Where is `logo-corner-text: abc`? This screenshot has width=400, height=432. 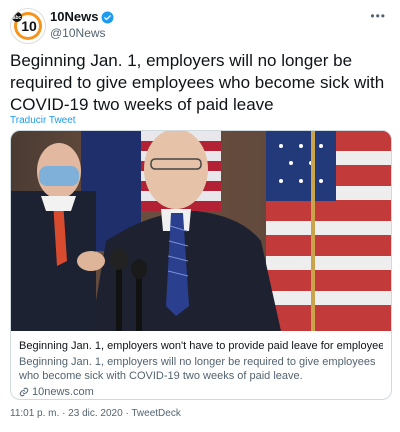
logo-corner-text: abc is located at coordinates (17, 18).